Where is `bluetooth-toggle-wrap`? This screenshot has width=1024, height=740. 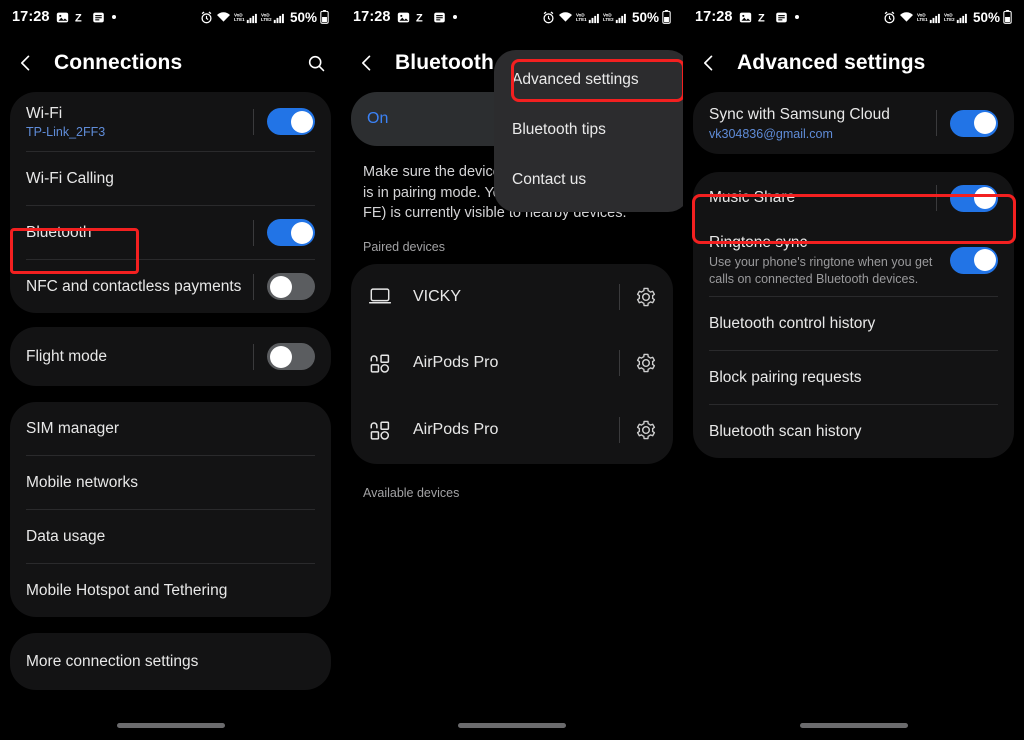
bluetooth-toggle-wrap is located at coordinates (284, 232).